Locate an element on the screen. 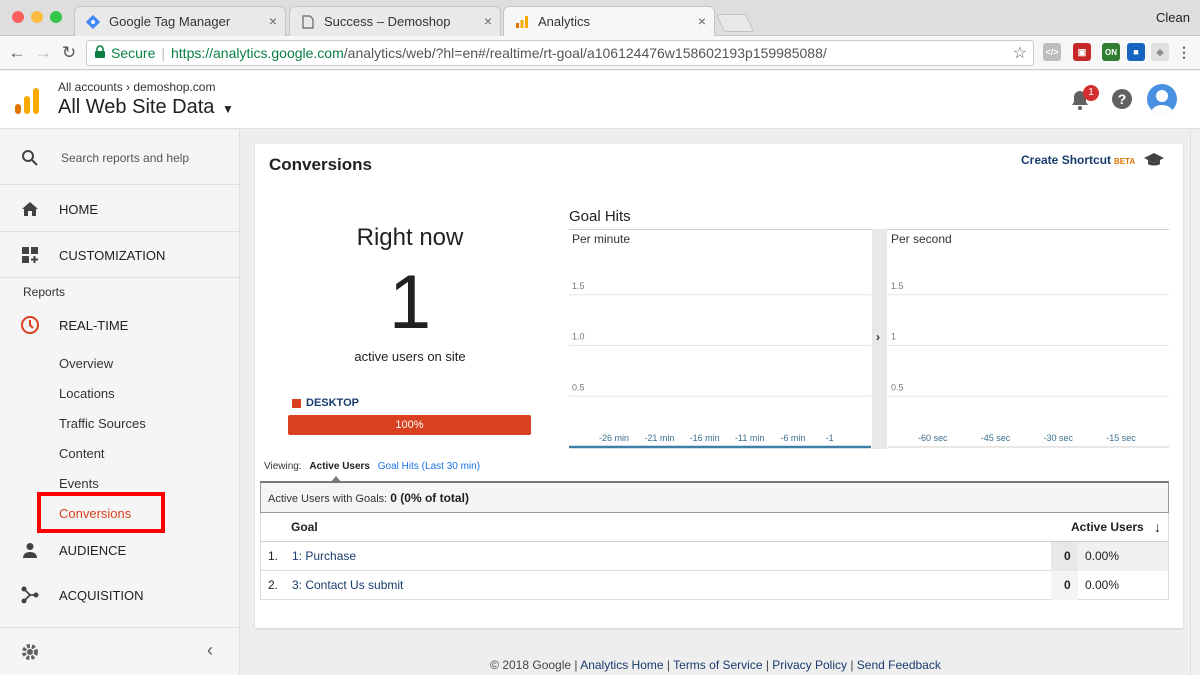  create-shortcut-button: Create Shortcut BETA is located at coordinates (1078, 160).